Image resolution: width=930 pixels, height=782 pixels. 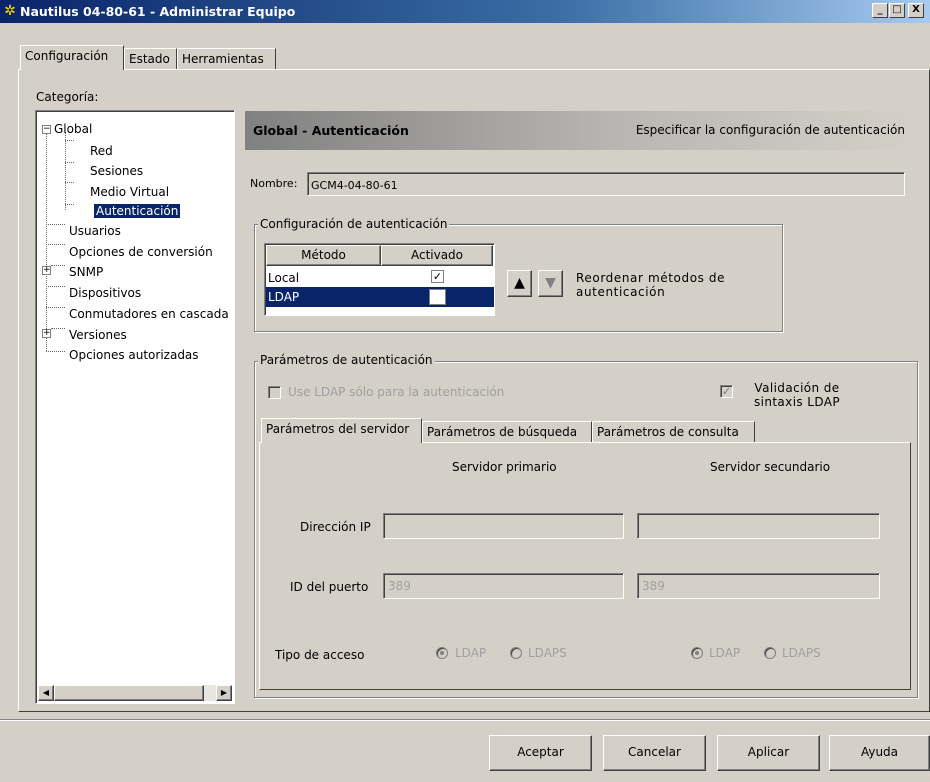 I want to click on tree-item-opciones-conversion: Opciones de conversión, so click(x=141, y=252).